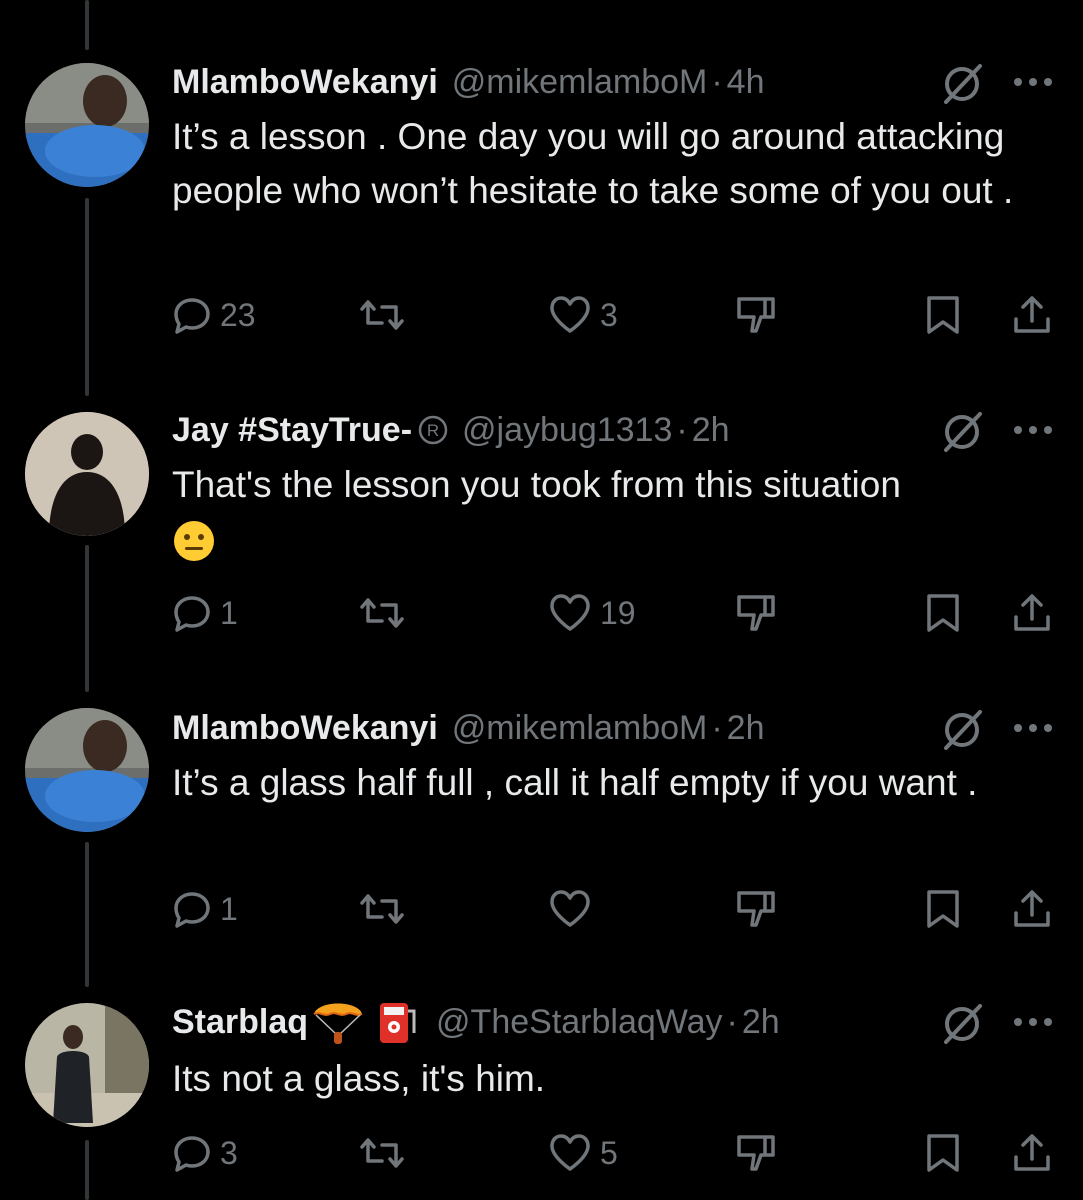 The image size is (1083, 1200). I want to click on registered-icon: R, so click(433, 430).